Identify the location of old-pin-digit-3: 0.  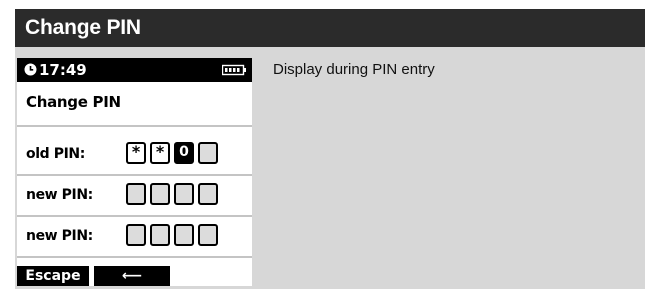
(184, 153).